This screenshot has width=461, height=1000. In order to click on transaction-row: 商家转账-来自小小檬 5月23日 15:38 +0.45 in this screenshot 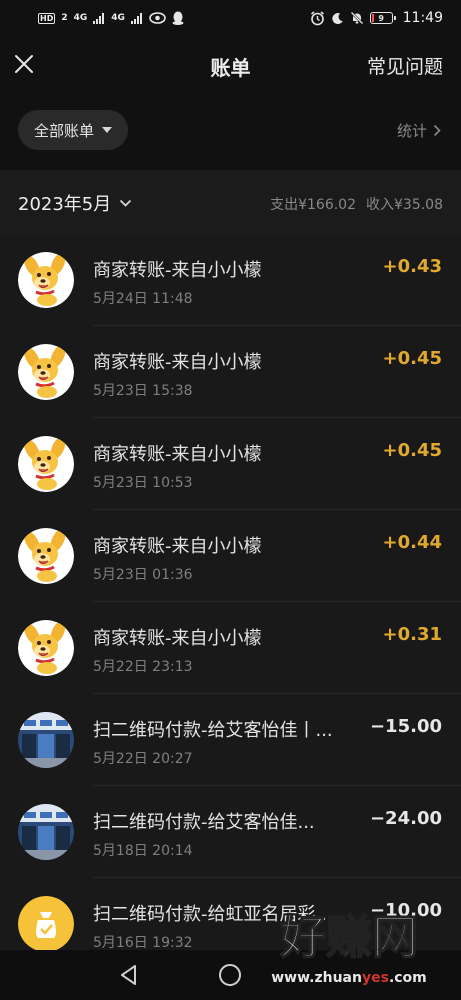, I will do `click(230, 372)`.